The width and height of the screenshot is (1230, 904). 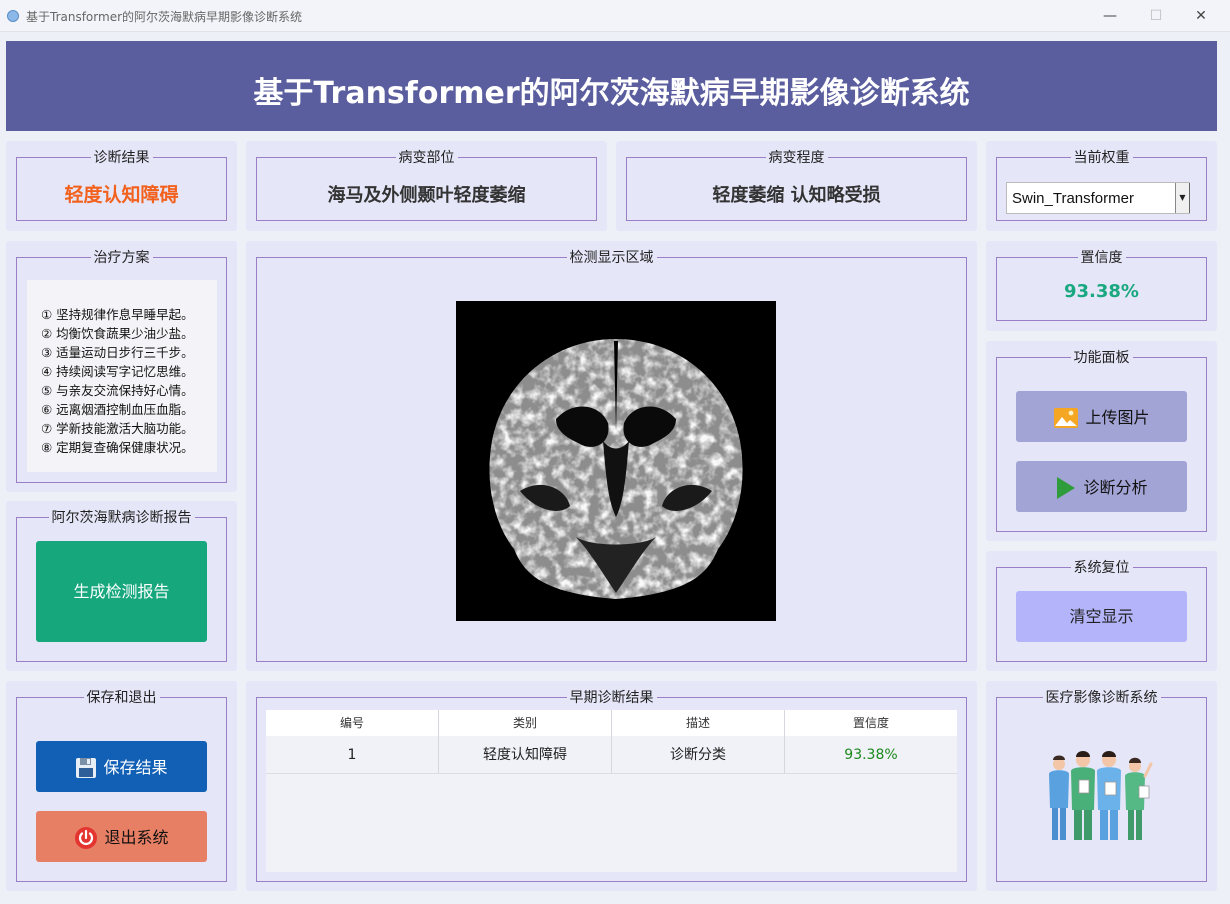 I want to click on app-brain-icon, so click(x=13, y=16).